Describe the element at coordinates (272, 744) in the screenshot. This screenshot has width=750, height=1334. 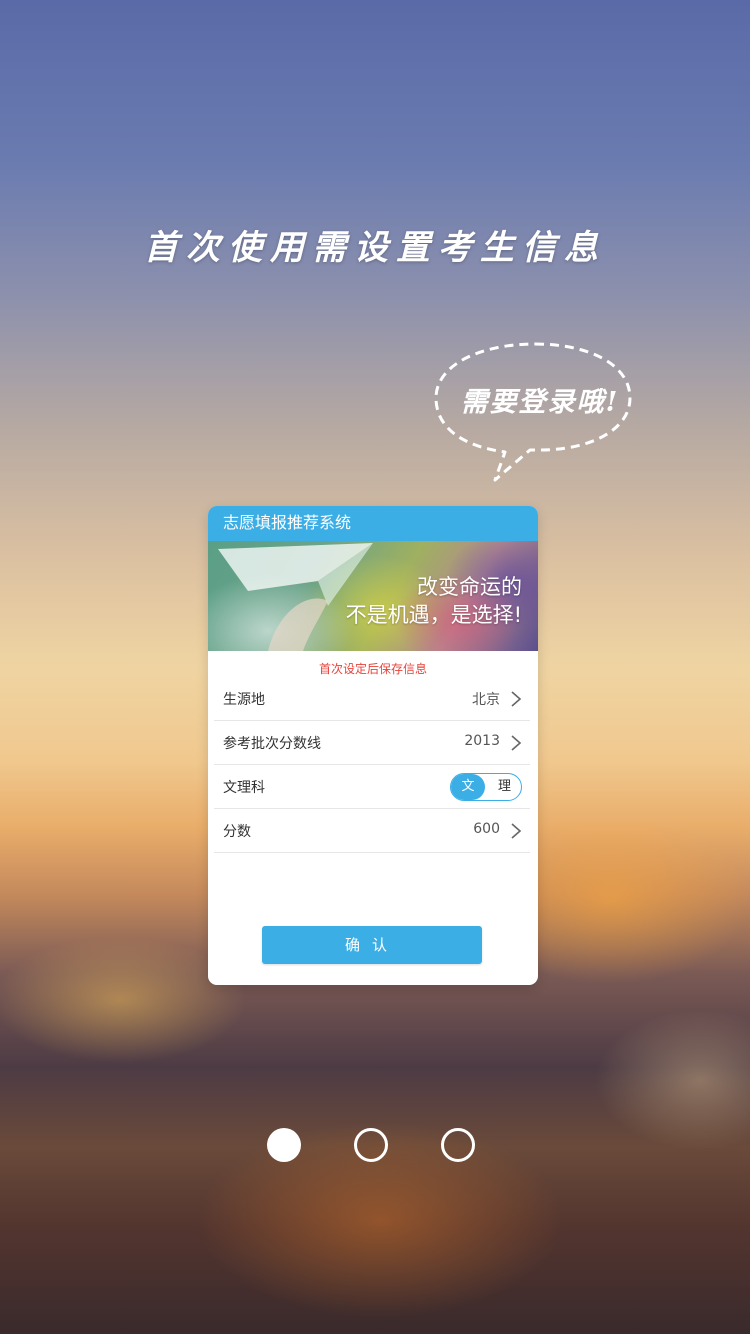
I see `batch-label: 参考批次分数线` at that location.